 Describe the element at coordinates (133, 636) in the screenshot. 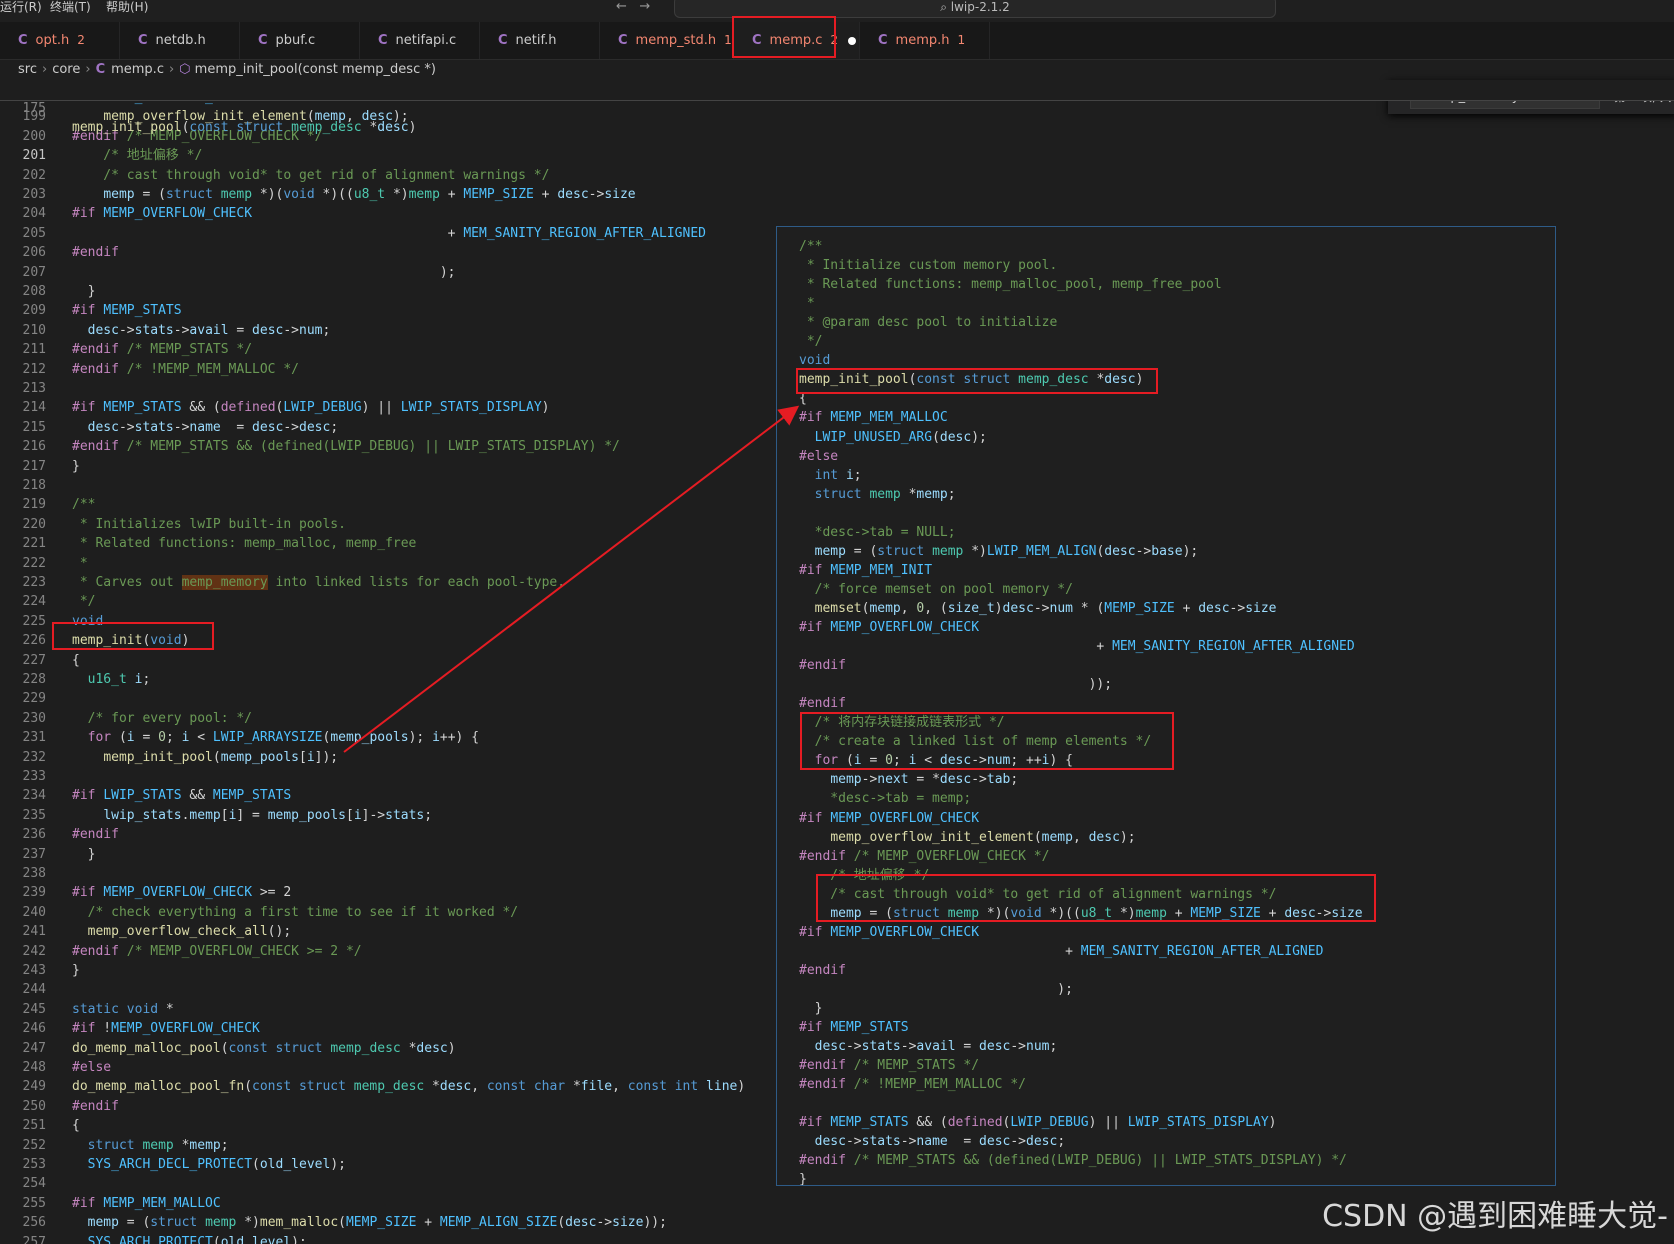

I see `highlight-memp-init` at that location.